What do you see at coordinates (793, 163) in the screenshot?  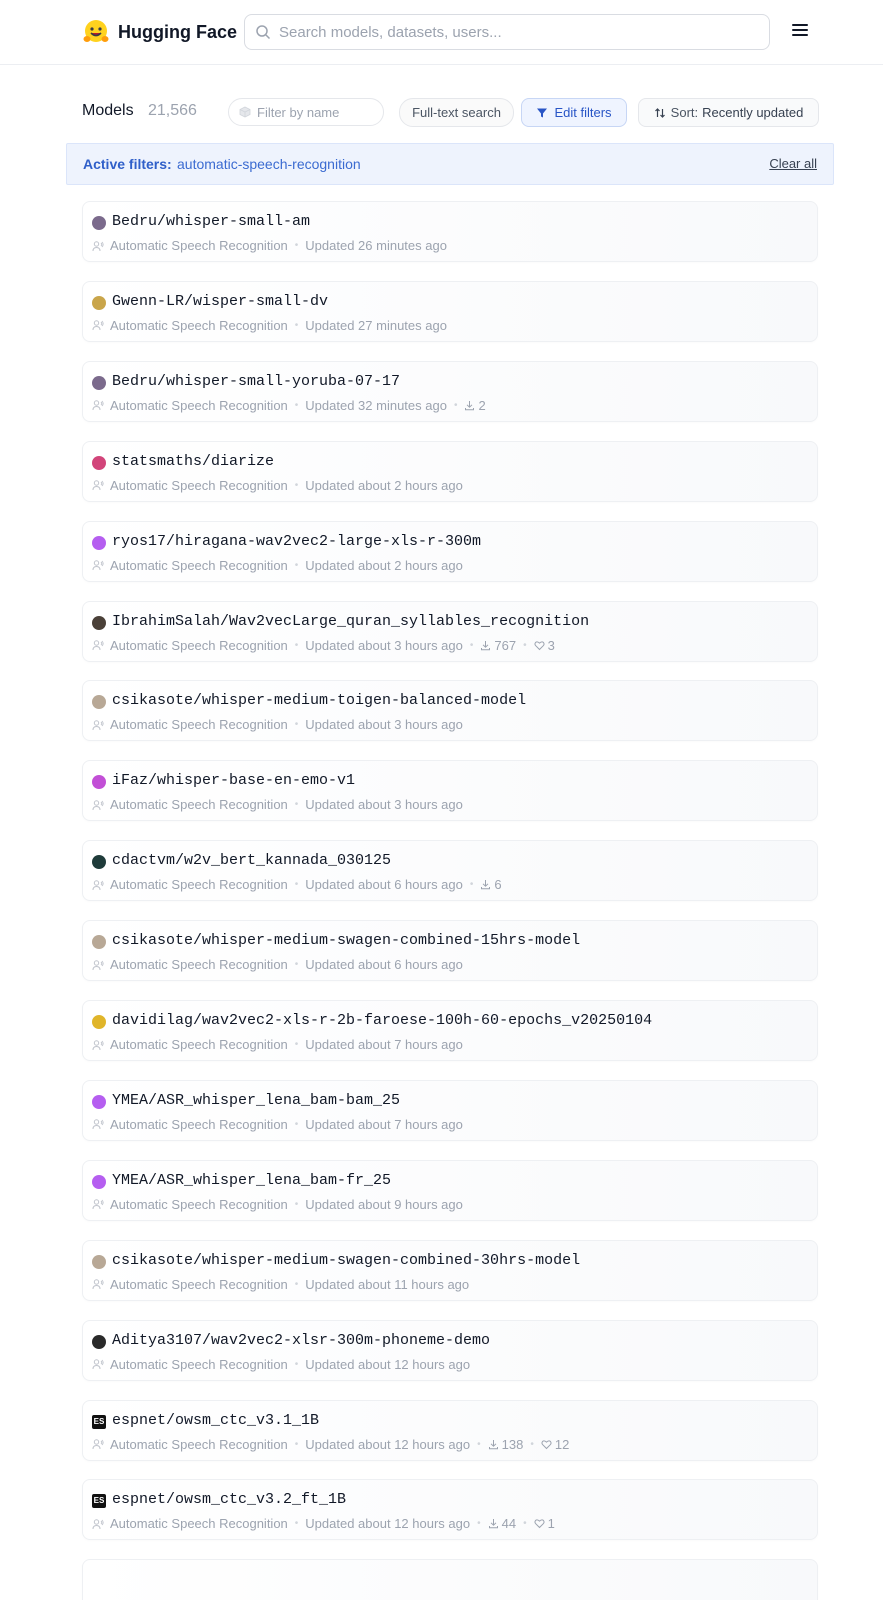 I see `clear-all-link: Clear all` at bounding box center [793, 163].